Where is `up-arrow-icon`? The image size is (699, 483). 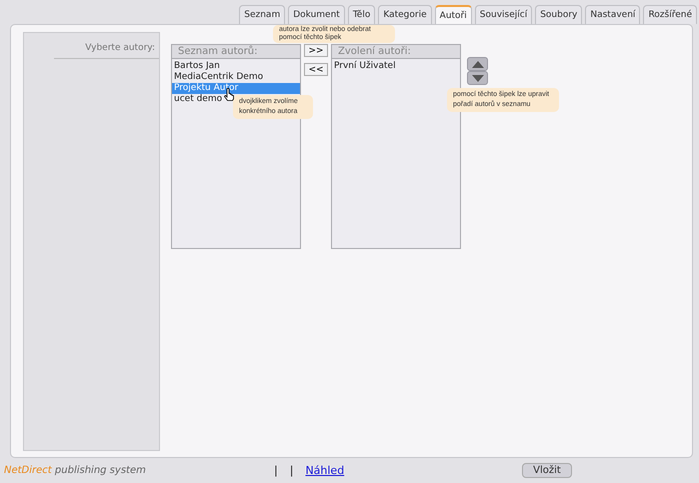 up-arrow-icon is located at coordinates (478, 64).